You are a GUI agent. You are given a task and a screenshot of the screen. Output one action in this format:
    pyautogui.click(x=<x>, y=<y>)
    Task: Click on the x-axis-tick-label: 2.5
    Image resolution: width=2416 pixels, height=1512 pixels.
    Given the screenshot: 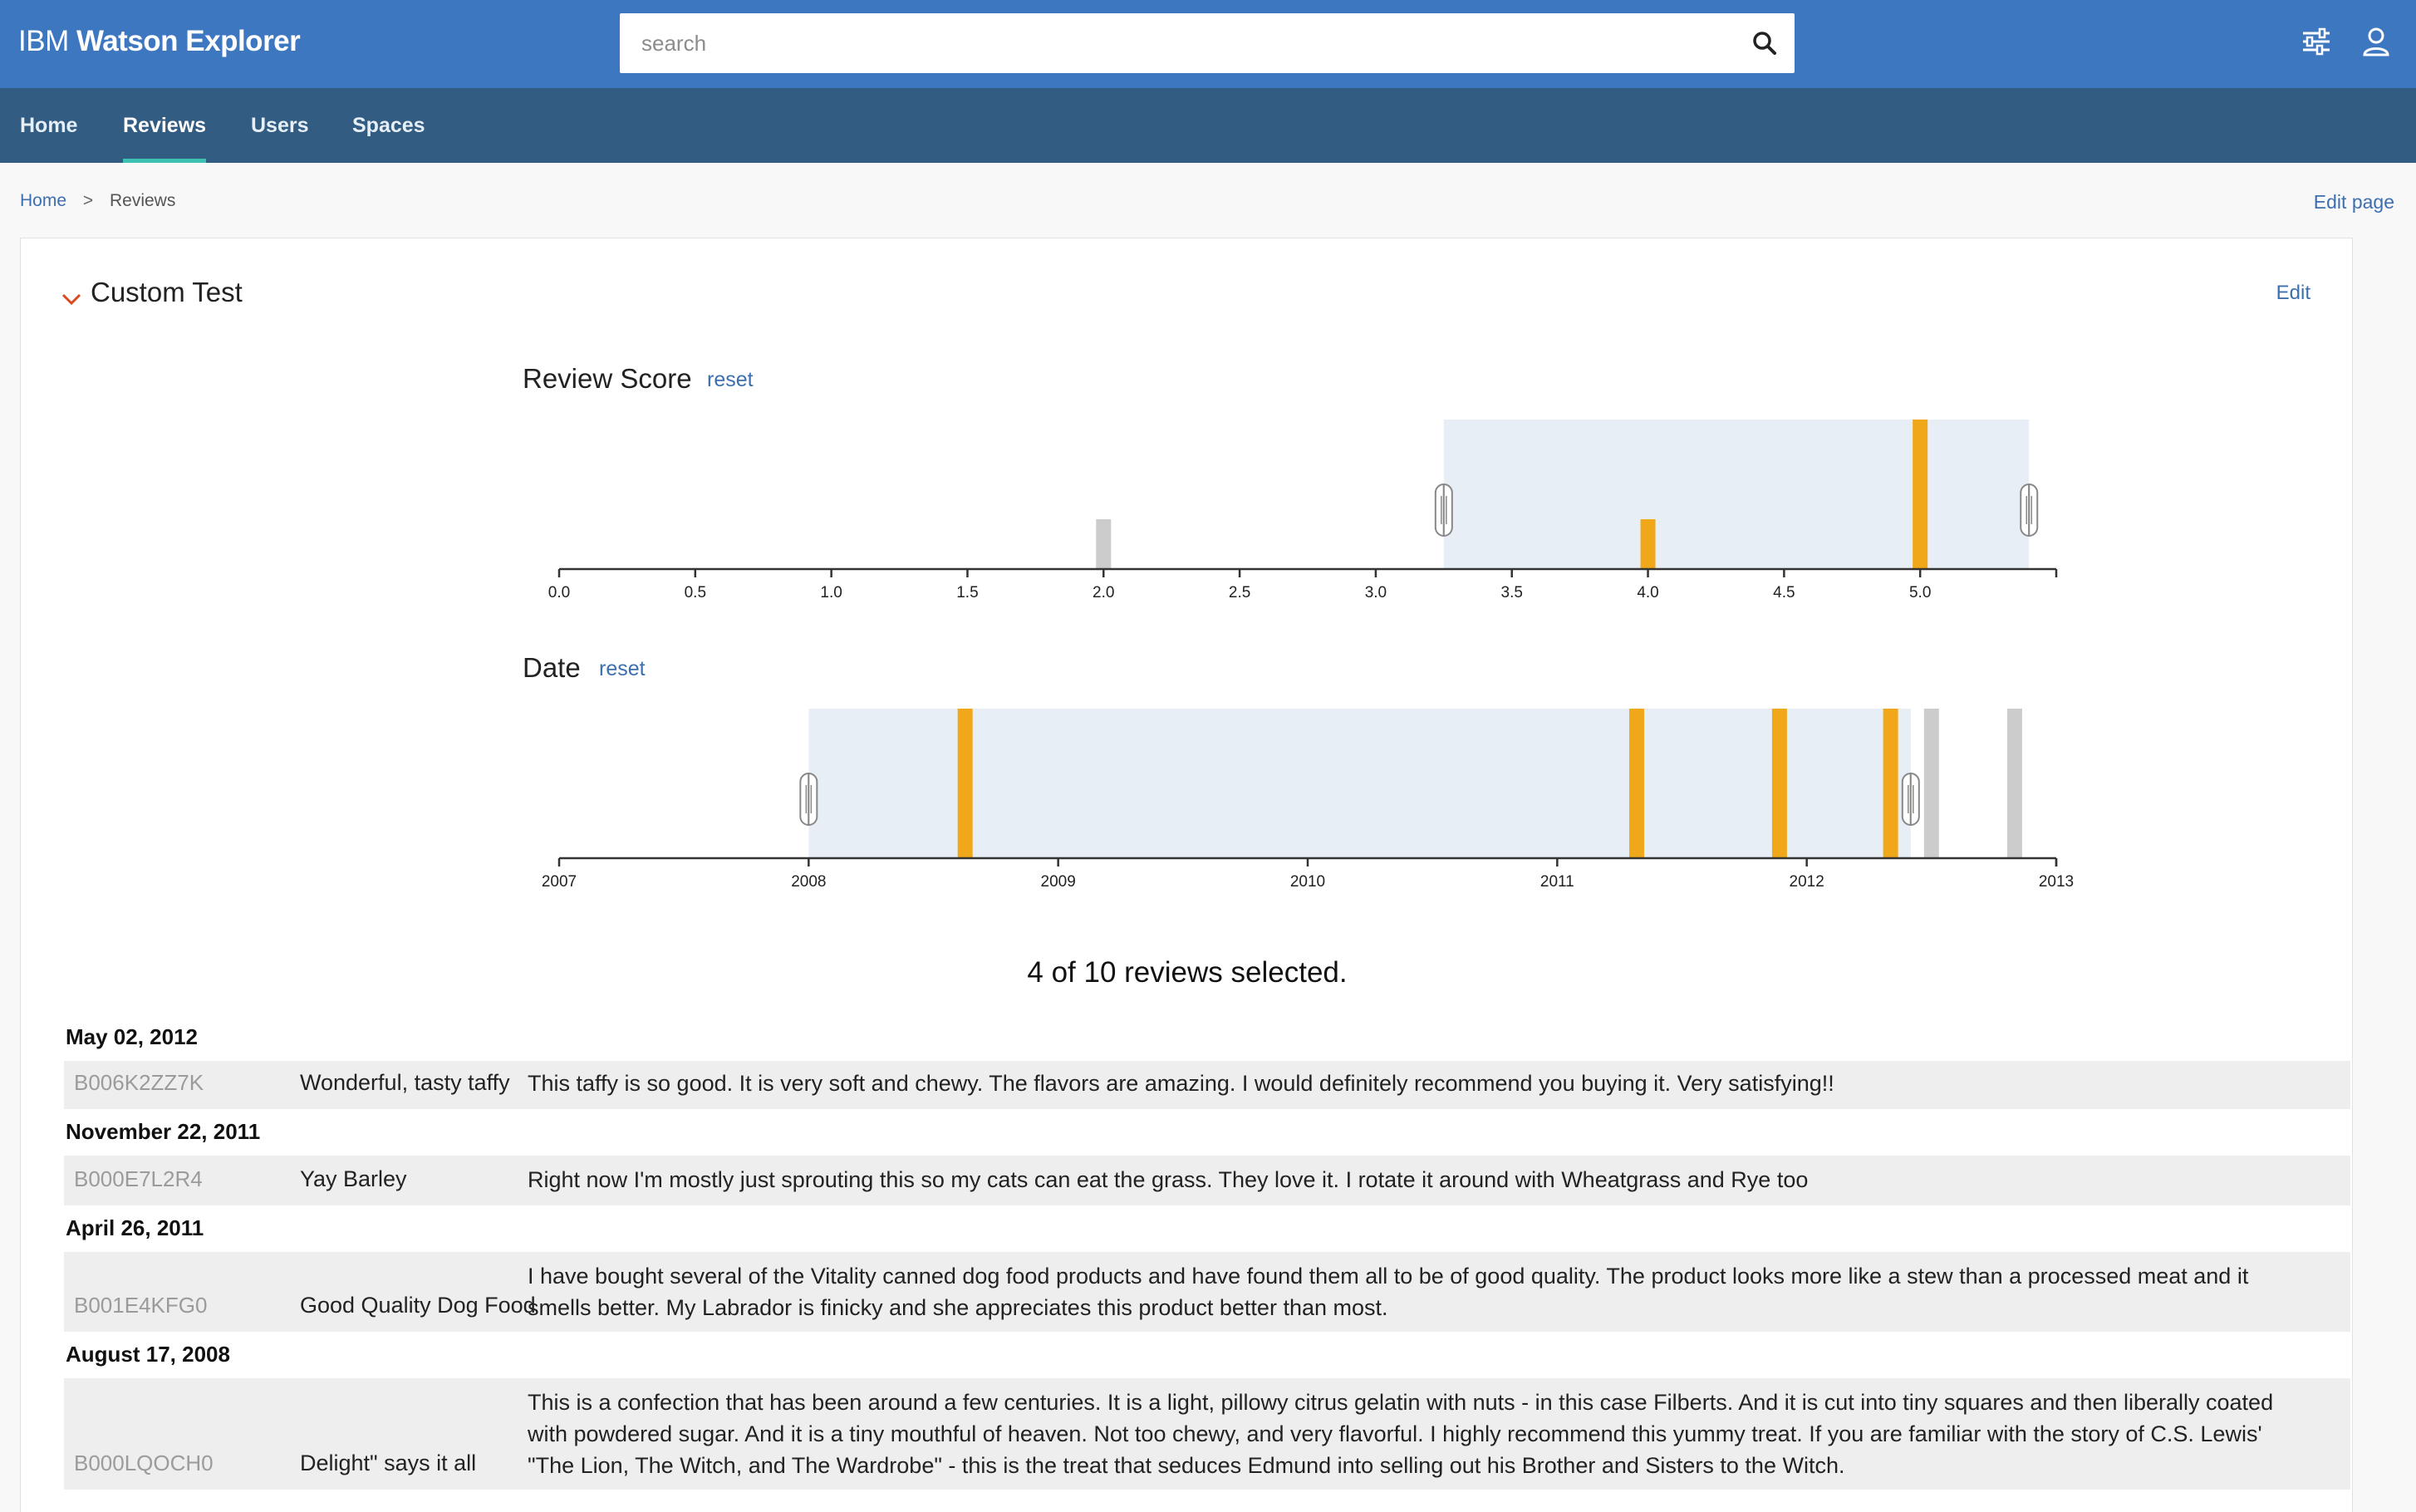 What is the action you would take?
    pyautogui.click(x=1239, y=592)
    